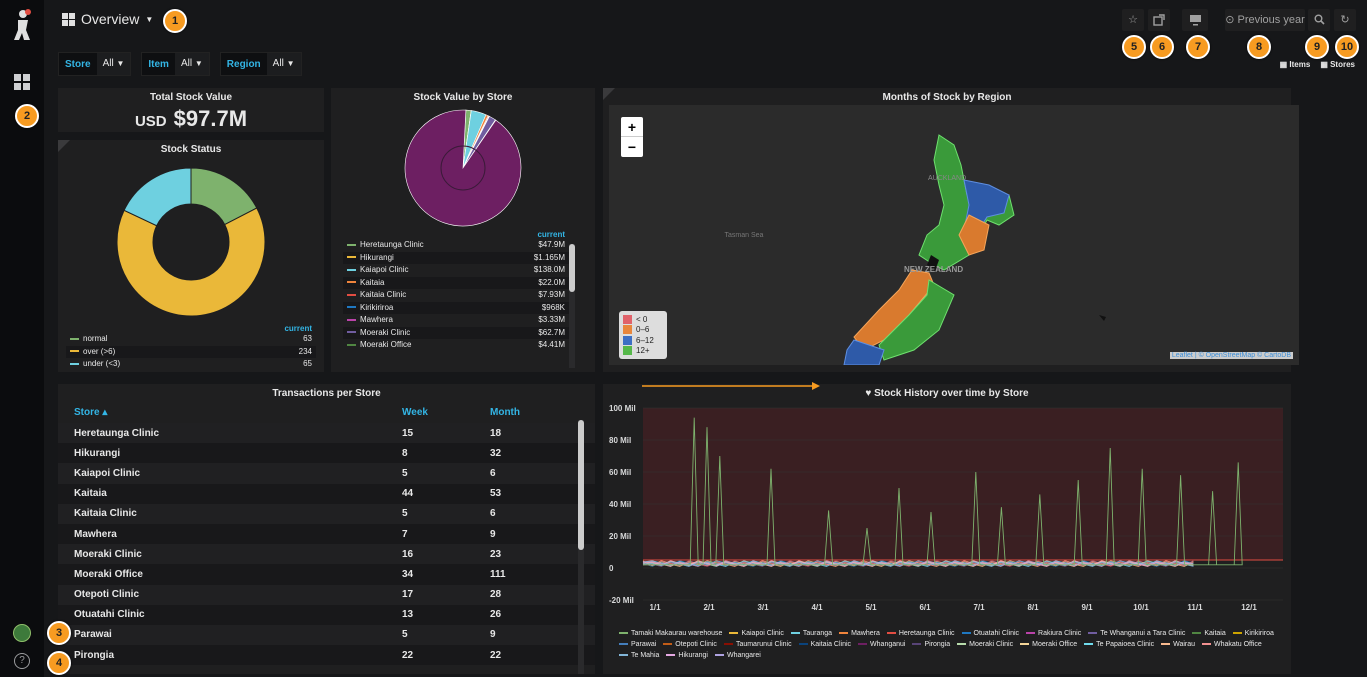  I want to click on store-filter: Store All ▼, so click(95, 64).